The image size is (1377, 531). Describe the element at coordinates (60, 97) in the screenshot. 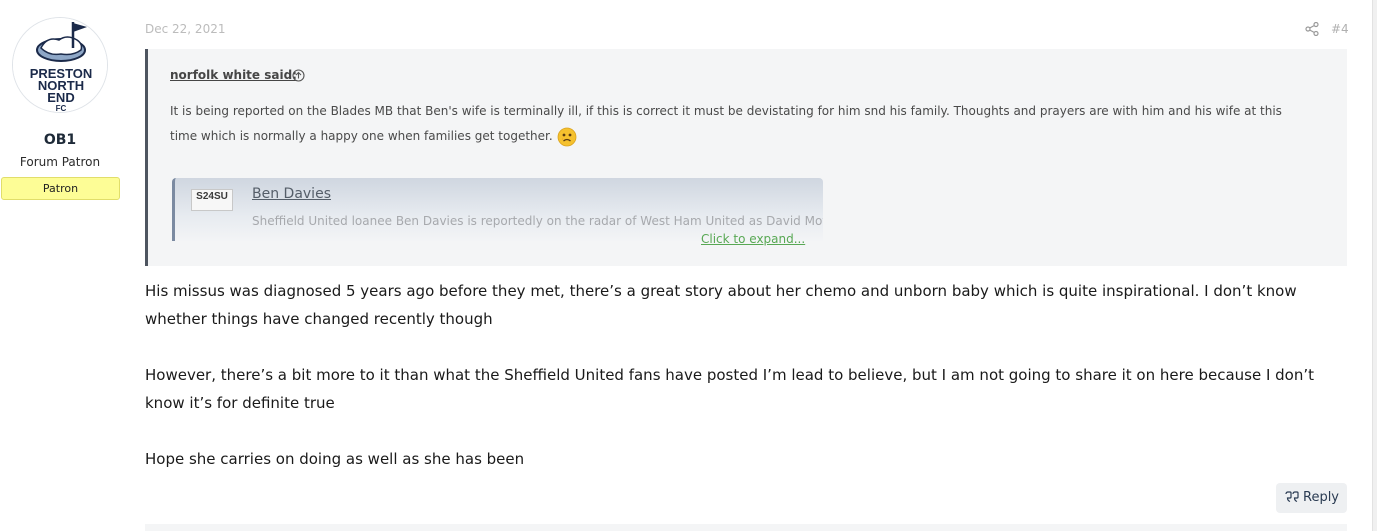

I see `svg-text: END` at that location.